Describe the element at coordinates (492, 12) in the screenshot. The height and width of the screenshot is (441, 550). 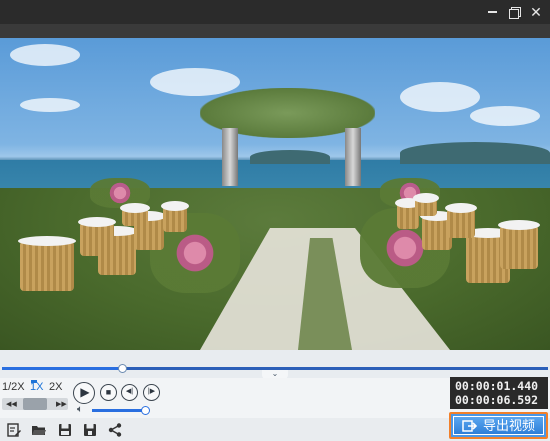
I see `minimize-icon` at that location.